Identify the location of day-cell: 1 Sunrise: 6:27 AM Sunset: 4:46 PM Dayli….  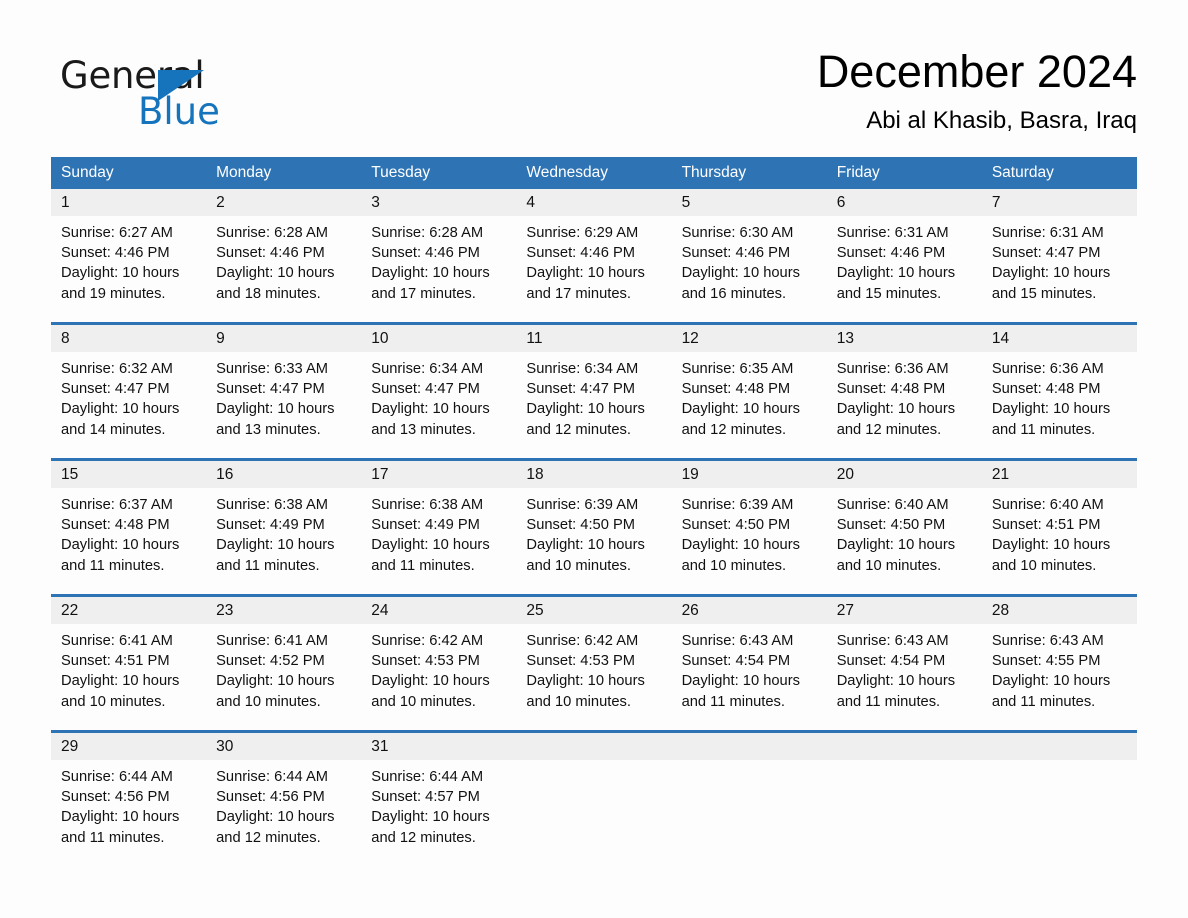
(129, 251).